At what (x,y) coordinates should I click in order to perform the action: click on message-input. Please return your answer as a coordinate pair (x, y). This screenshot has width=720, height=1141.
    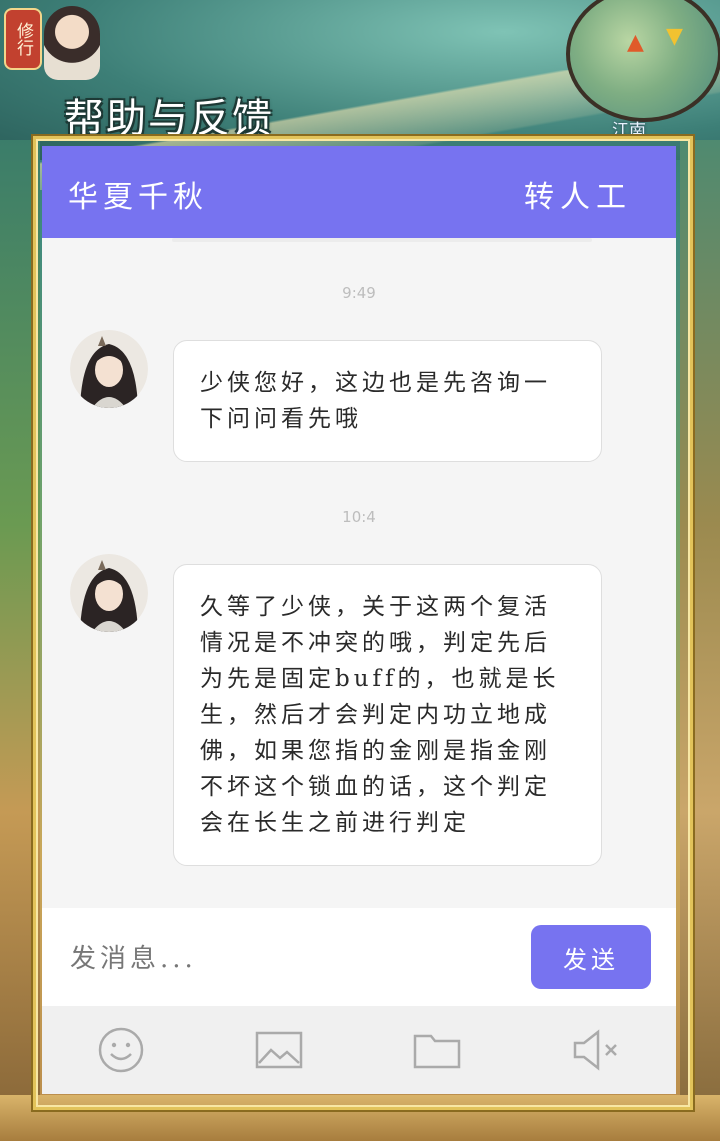
    Looking at the image, I should click on (290, 959).